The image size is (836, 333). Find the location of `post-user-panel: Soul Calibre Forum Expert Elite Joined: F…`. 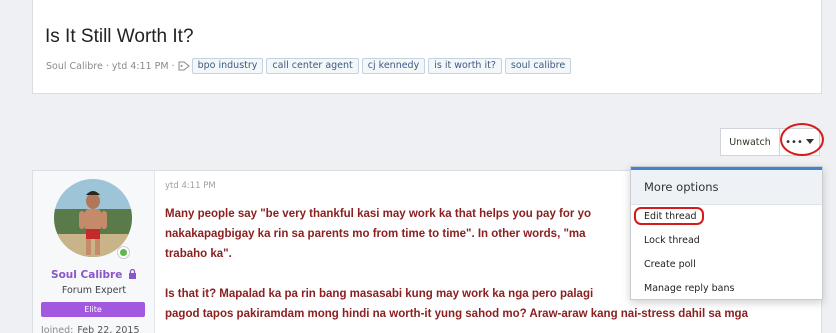

post-user-panel: Soul Calibre Forum Expert Elite Joined: F… is located at coordinates (94, 252).